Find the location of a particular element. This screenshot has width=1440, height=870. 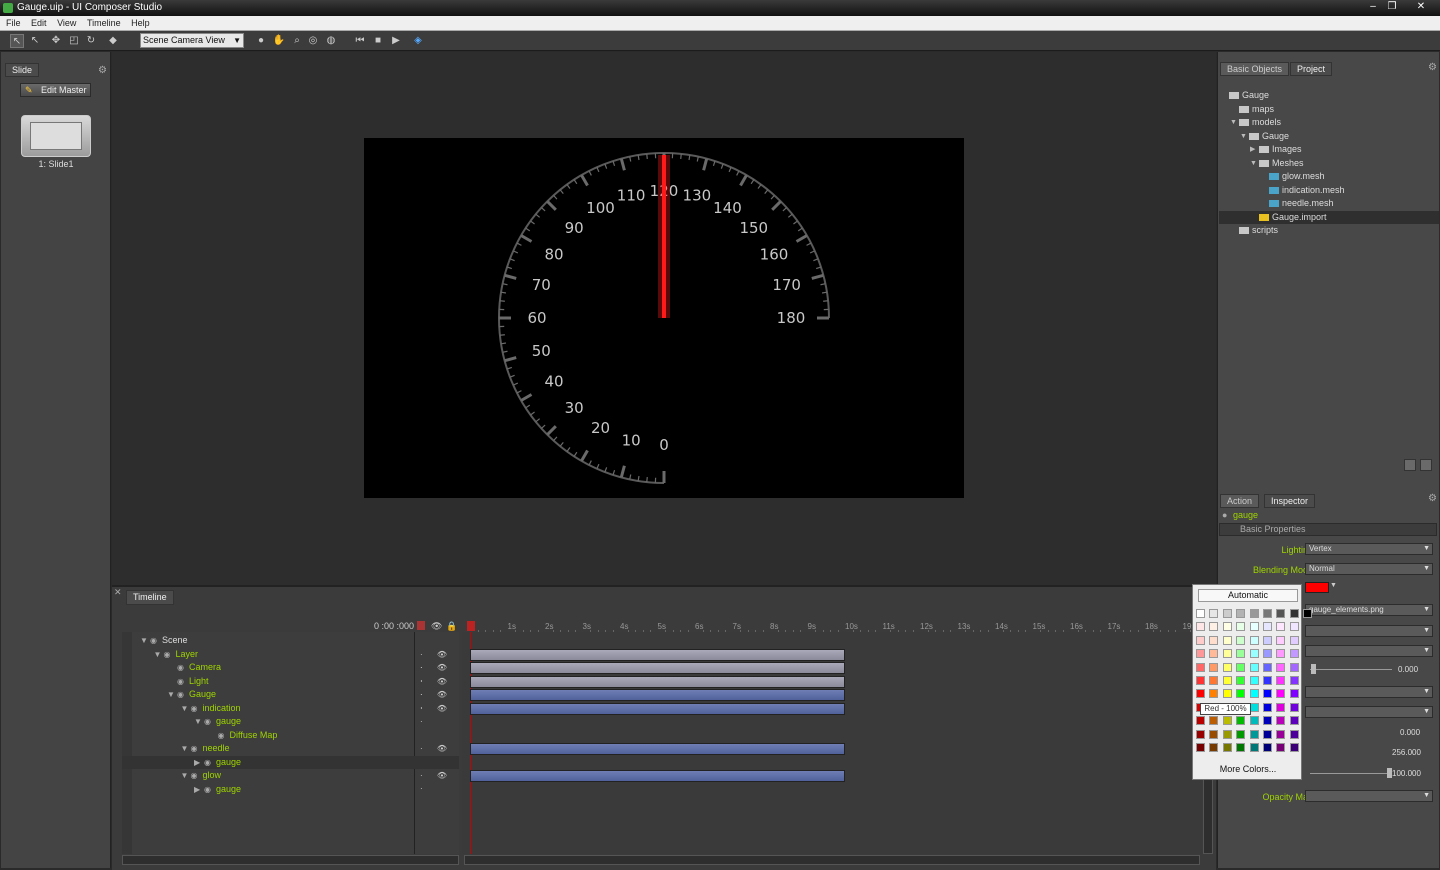

timeline-row: ◉ Camera · 👁 · is located at coordinates (290, 673).